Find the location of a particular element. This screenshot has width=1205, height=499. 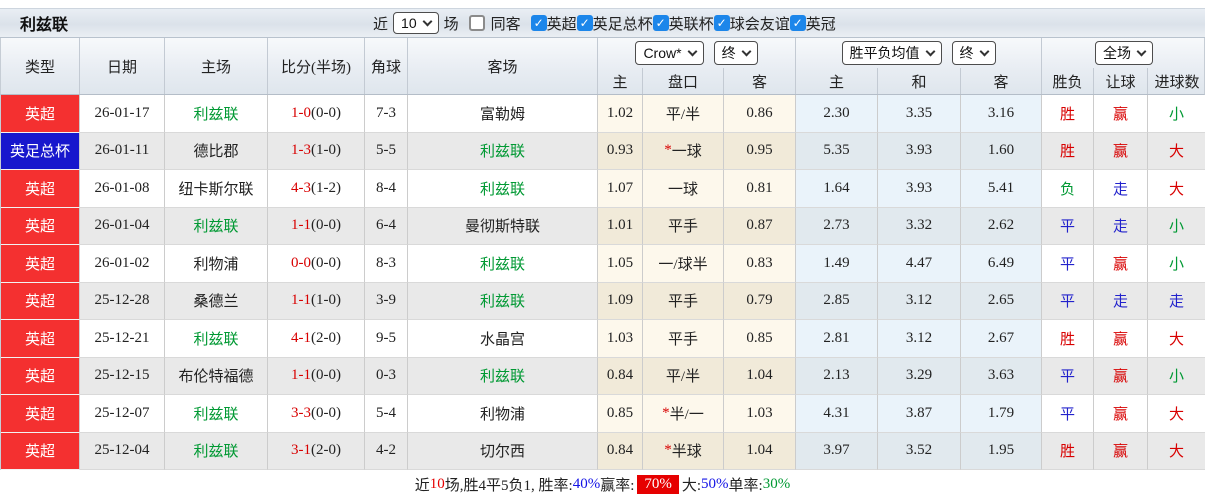

score-halftime: 1-1 (0-0) is located at coordinates (316, 226).